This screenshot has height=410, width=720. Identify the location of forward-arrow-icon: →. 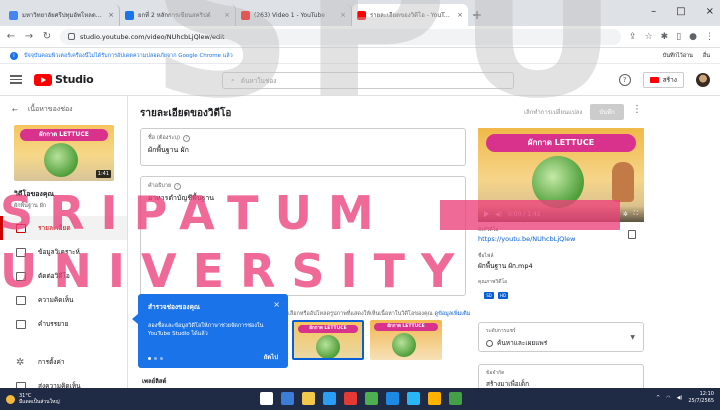
(29, 36).